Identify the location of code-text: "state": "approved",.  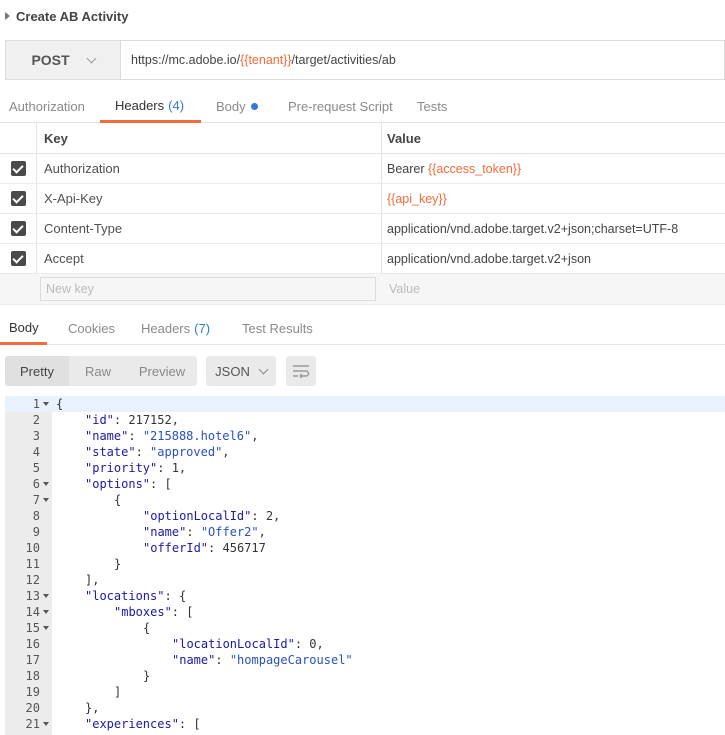
(157, 452).